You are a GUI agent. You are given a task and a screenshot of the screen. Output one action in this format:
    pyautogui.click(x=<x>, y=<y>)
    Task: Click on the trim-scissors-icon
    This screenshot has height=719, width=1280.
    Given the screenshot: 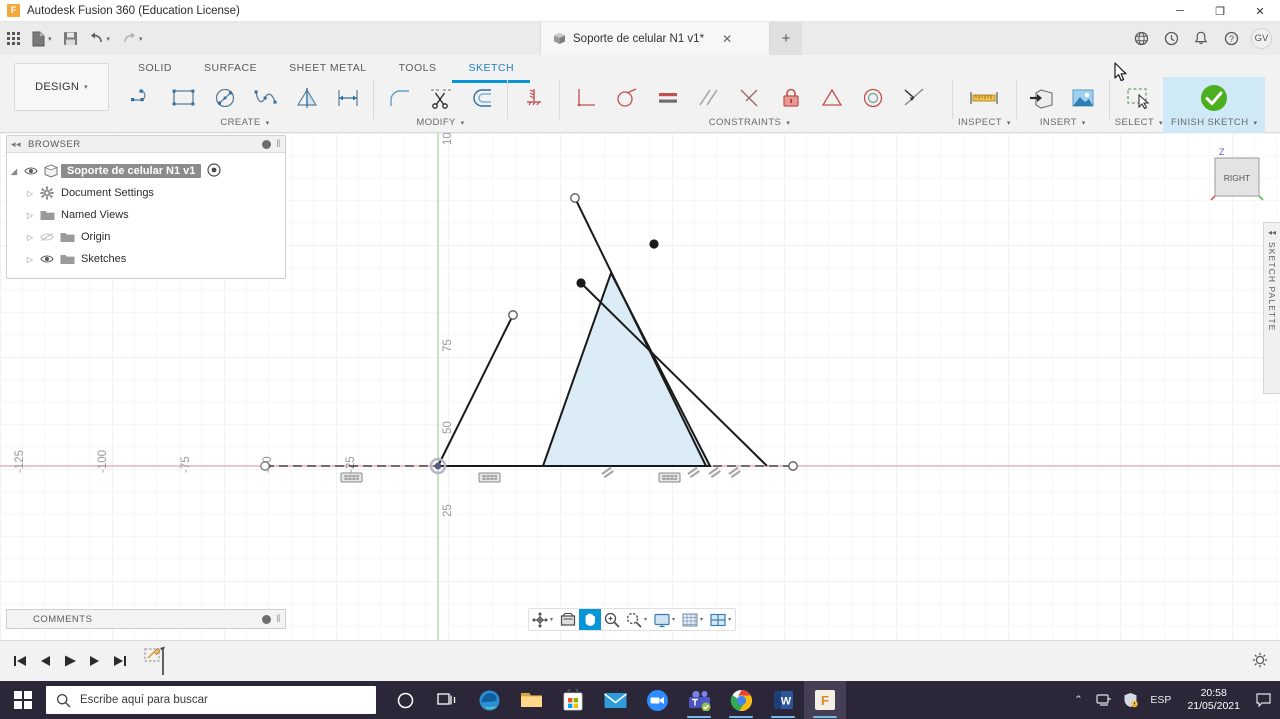 What is the action you would take?
    pyautogui.click(x=440, y=98)
    